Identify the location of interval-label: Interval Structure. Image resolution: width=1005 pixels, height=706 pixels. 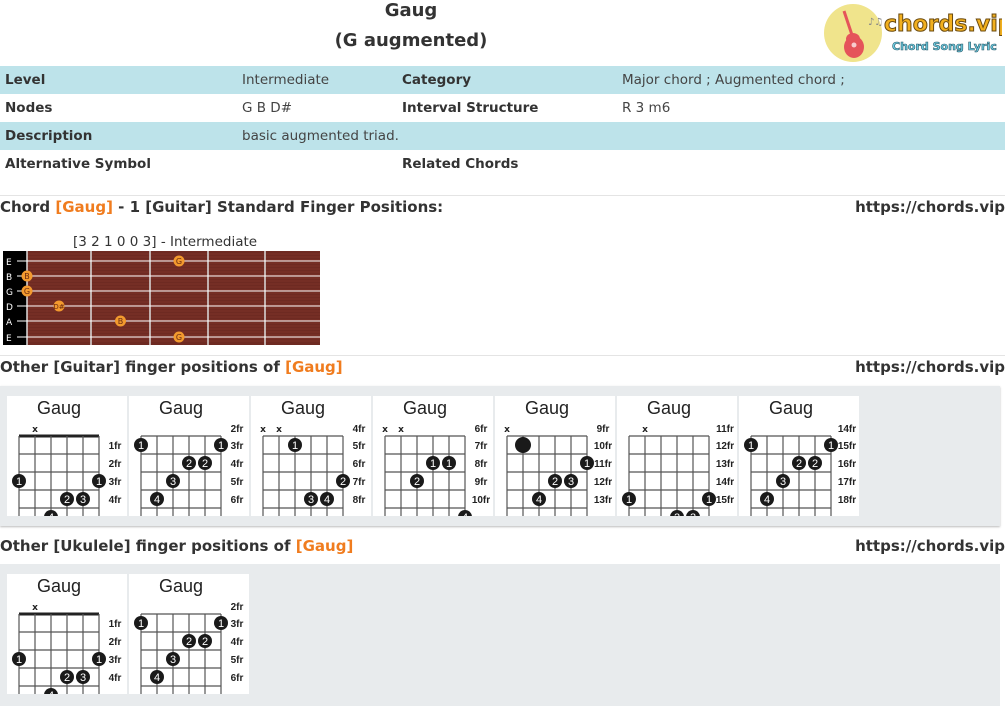
(470, 108).